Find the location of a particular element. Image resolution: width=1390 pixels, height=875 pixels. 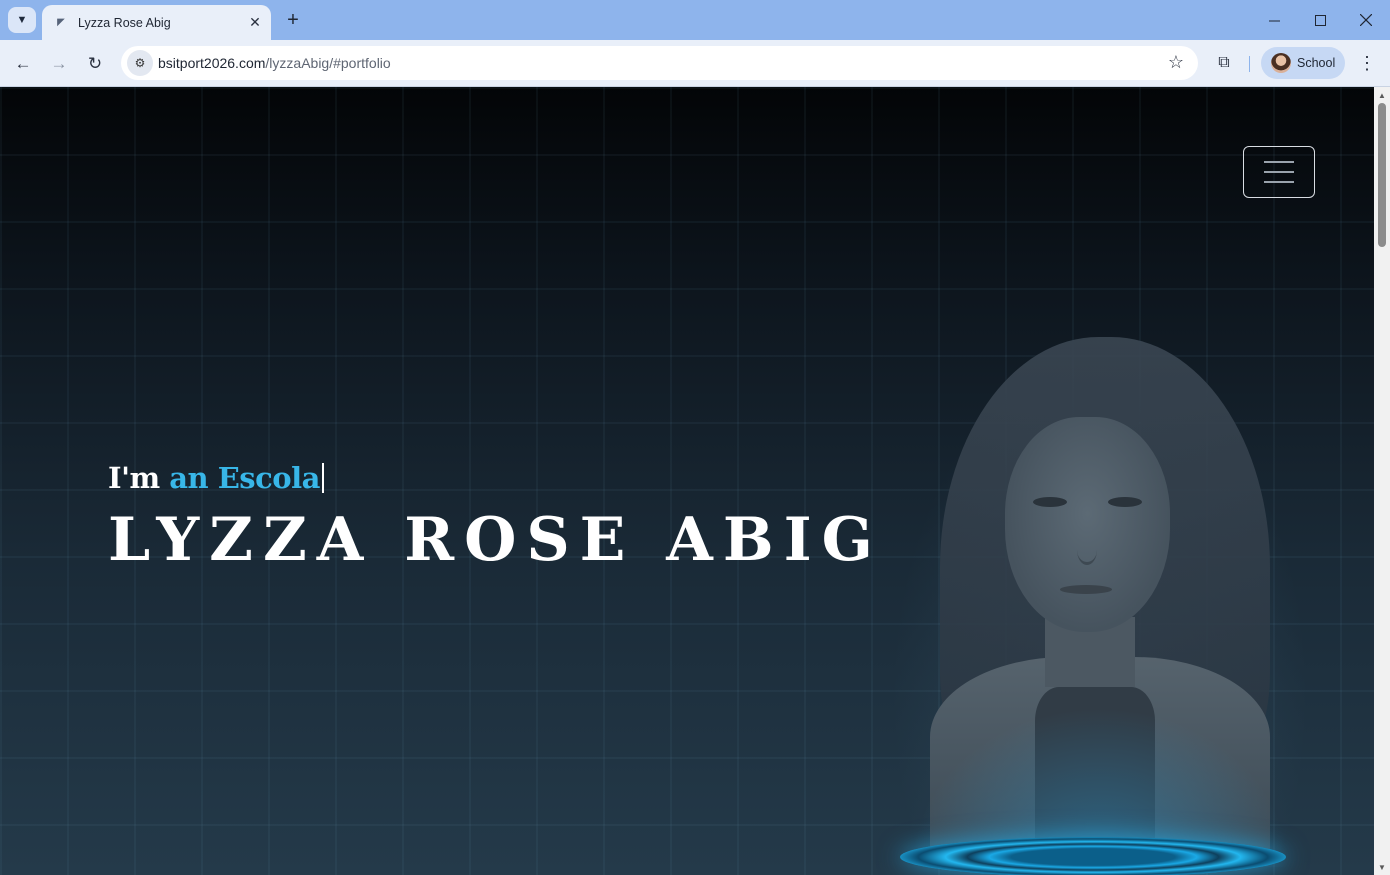

arrow-right-icon: → is located at coordinates (59, 63).